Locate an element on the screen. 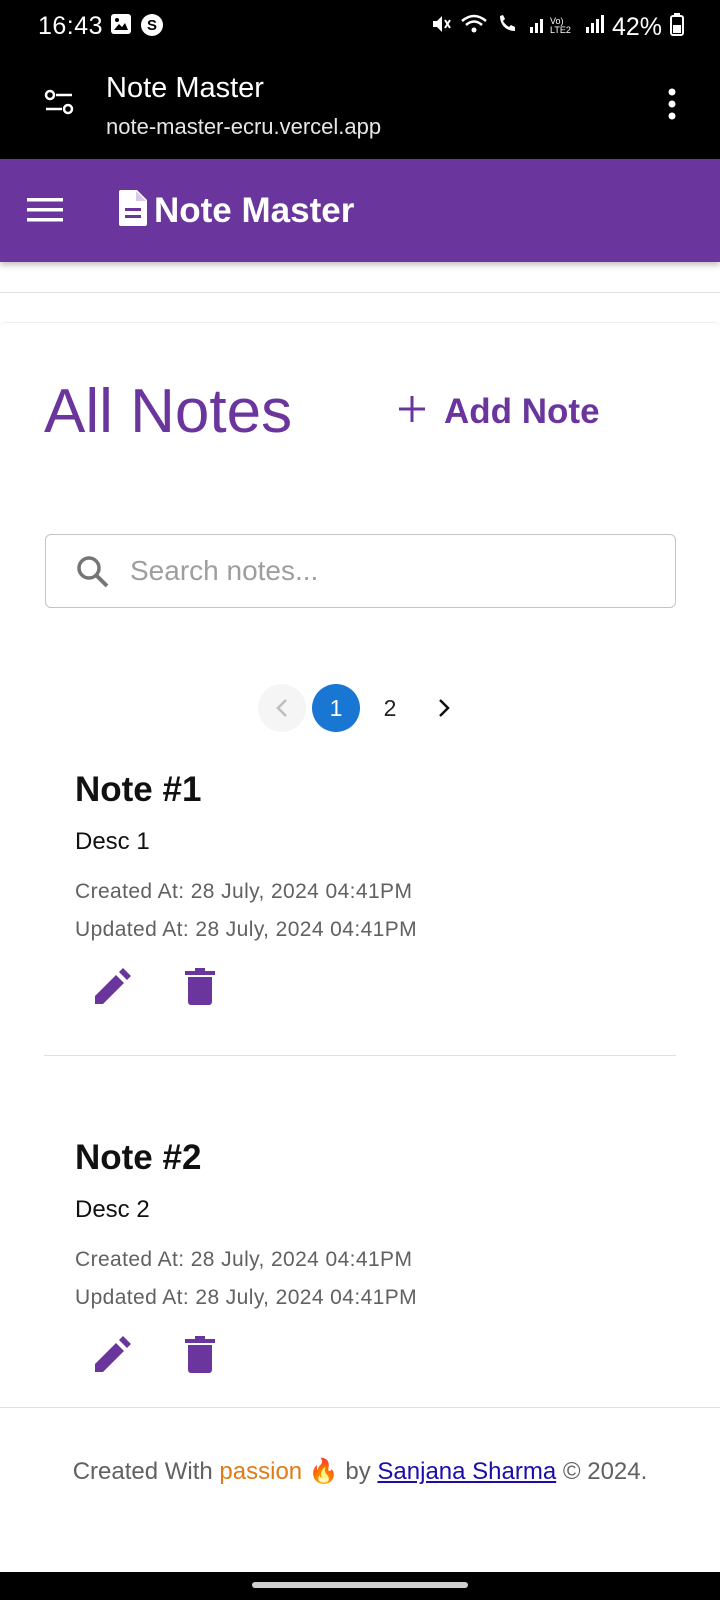 This screenshot has height=1600, width=720. call-icon is located at coordinates (508, 27).